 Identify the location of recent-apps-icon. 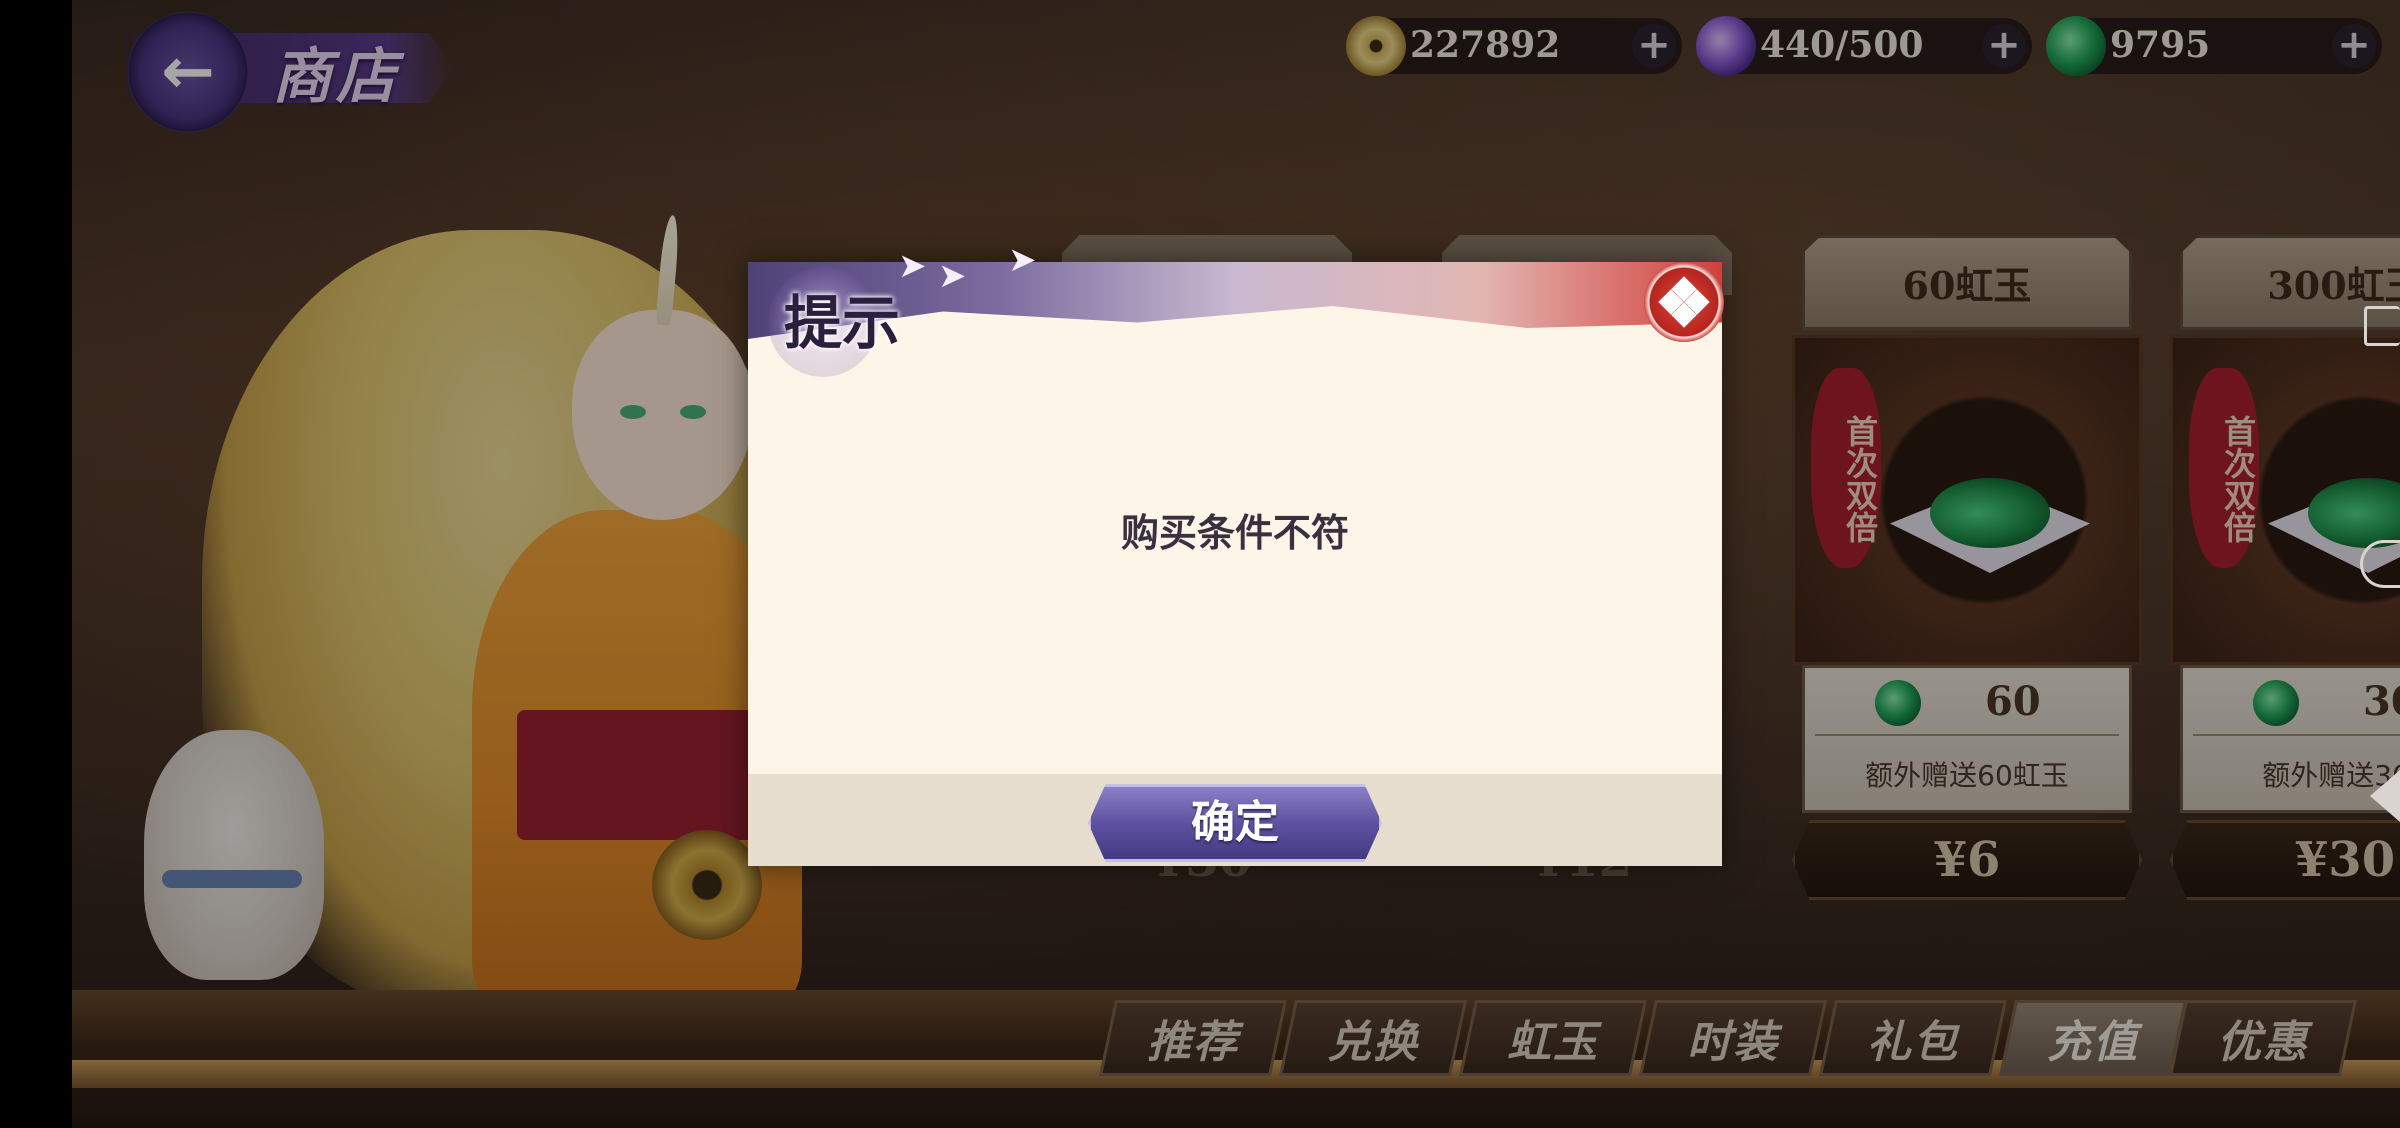
(2382, 326).